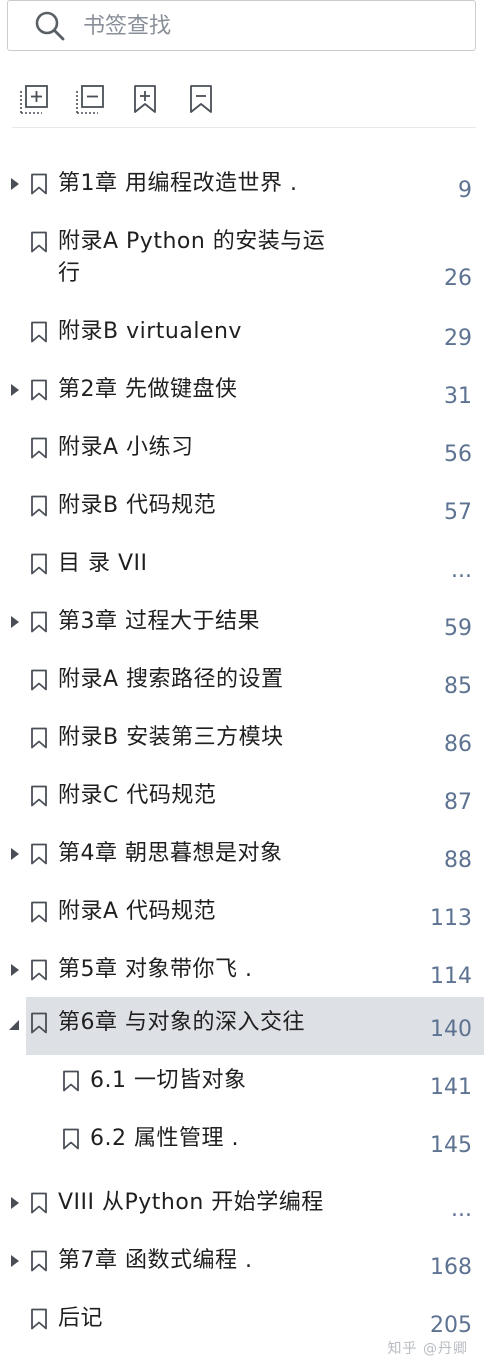 Image resolution: width=484 pixels, height=1370 pixels. I want to click on bookmark-title: 6.2 属性管理 ., so click(164, 1138).